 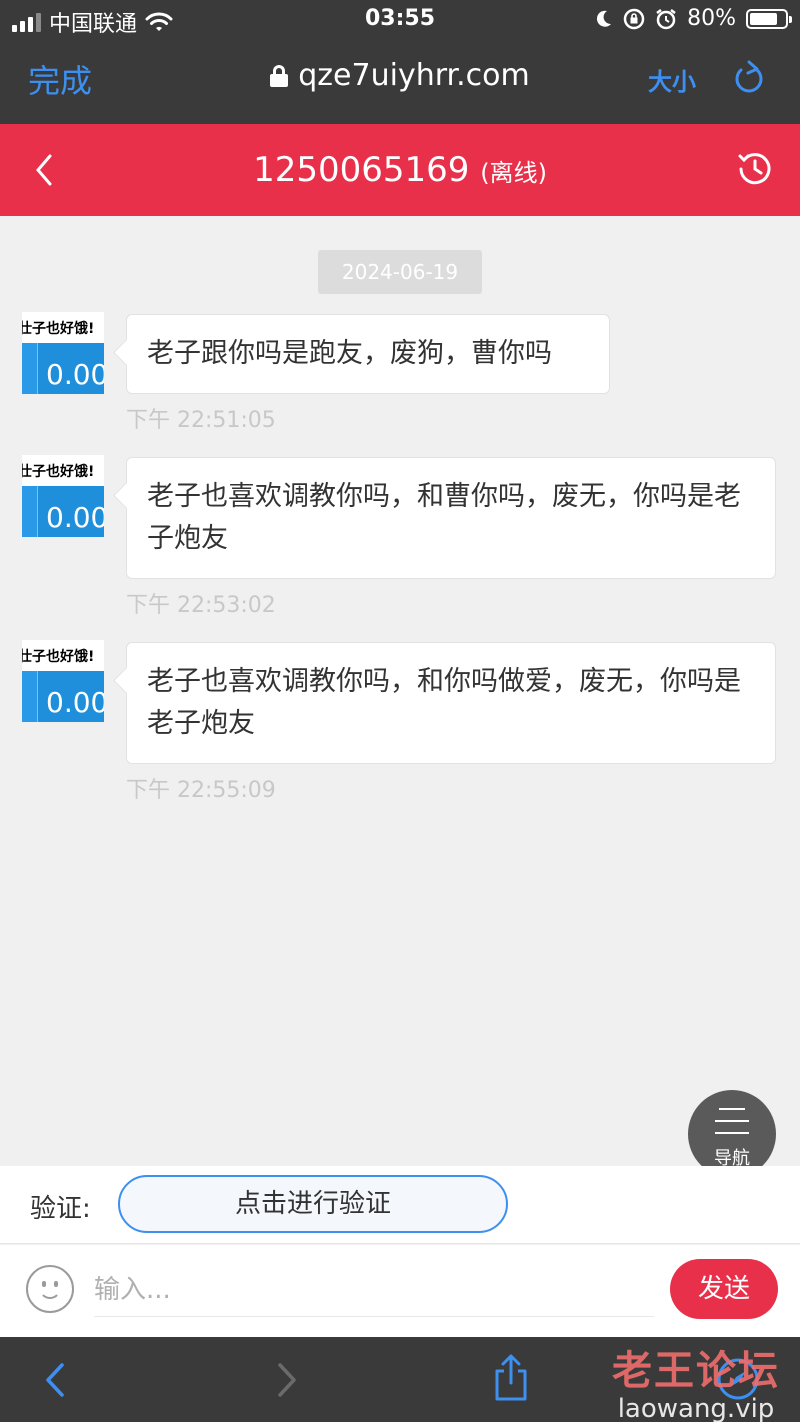 I want to click on font-size-button: 大小, so click(x=672, y=79).